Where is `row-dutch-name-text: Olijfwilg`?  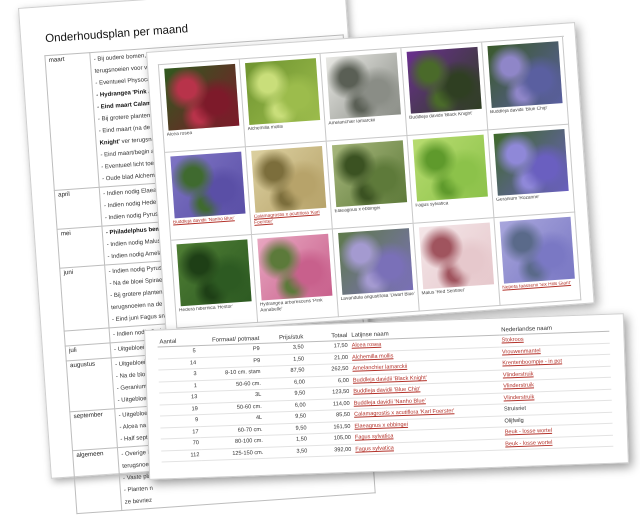 row-dutch-name-text: Olijfwilg is located at coordinates (513, 421).